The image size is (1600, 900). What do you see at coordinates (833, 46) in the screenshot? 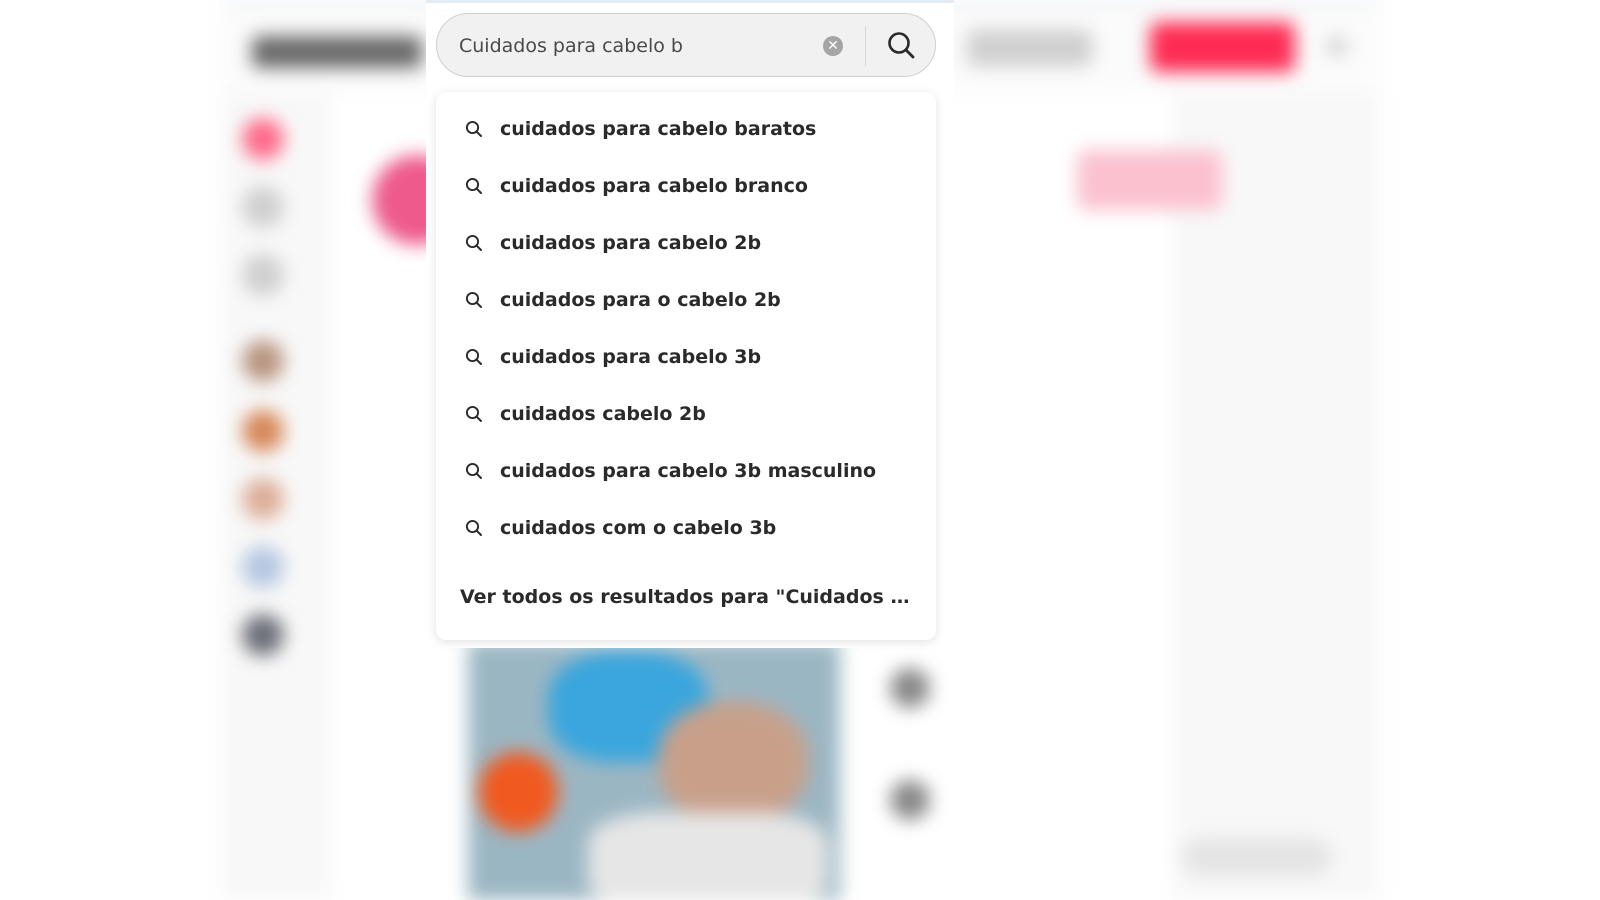
I see `close-circle-icon: ✕` at bounding box center [833, 46].